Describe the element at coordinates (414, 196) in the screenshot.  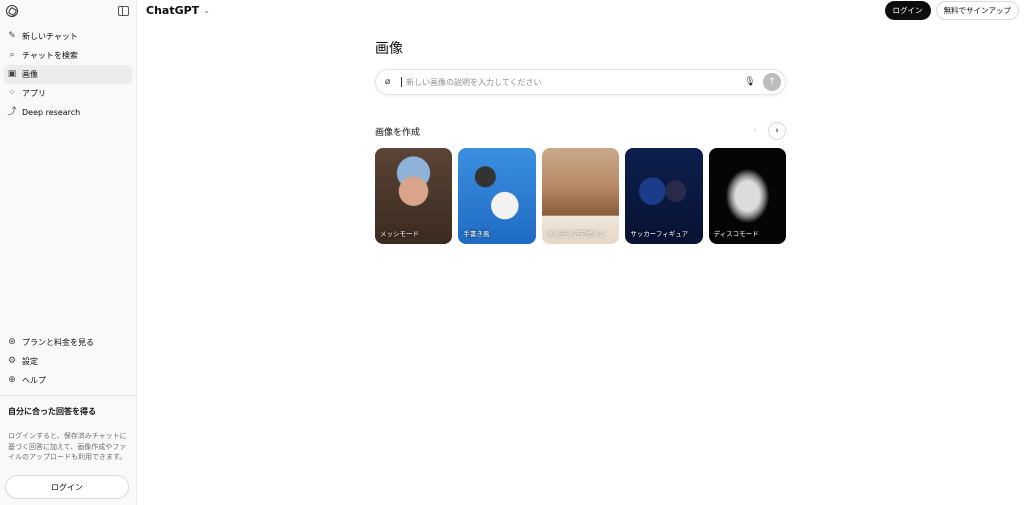
I see `style-card-messi-mode: メッシモード` at that location.